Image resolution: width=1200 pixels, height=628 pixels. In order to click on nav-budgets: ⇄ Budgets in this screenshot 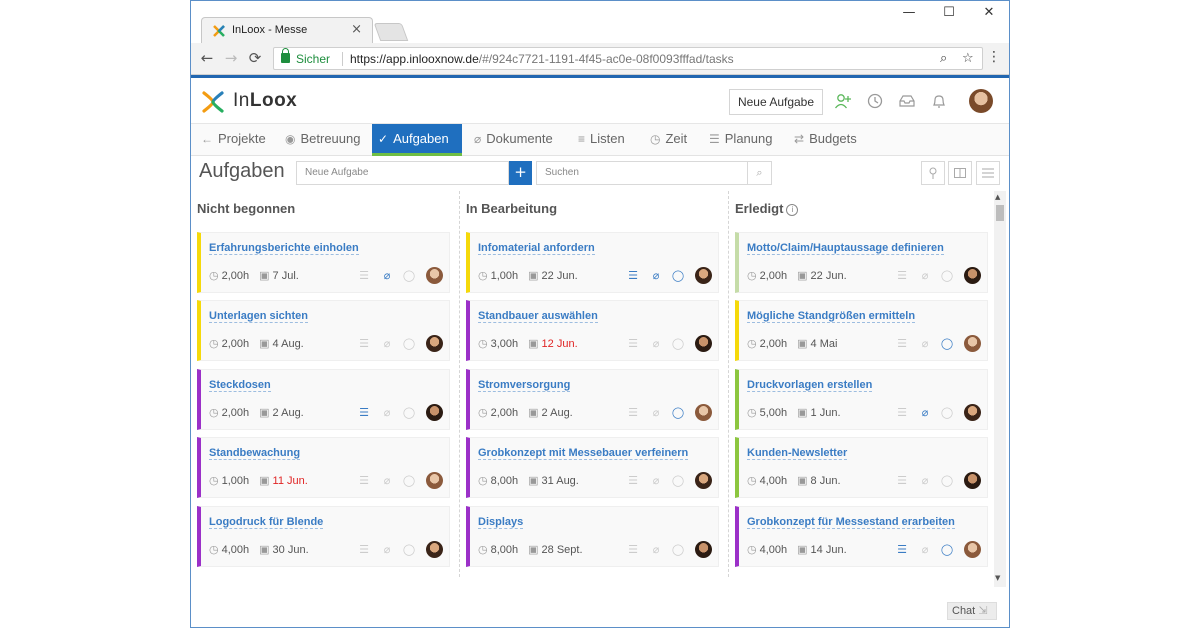, I will do `click(825, 140)`.